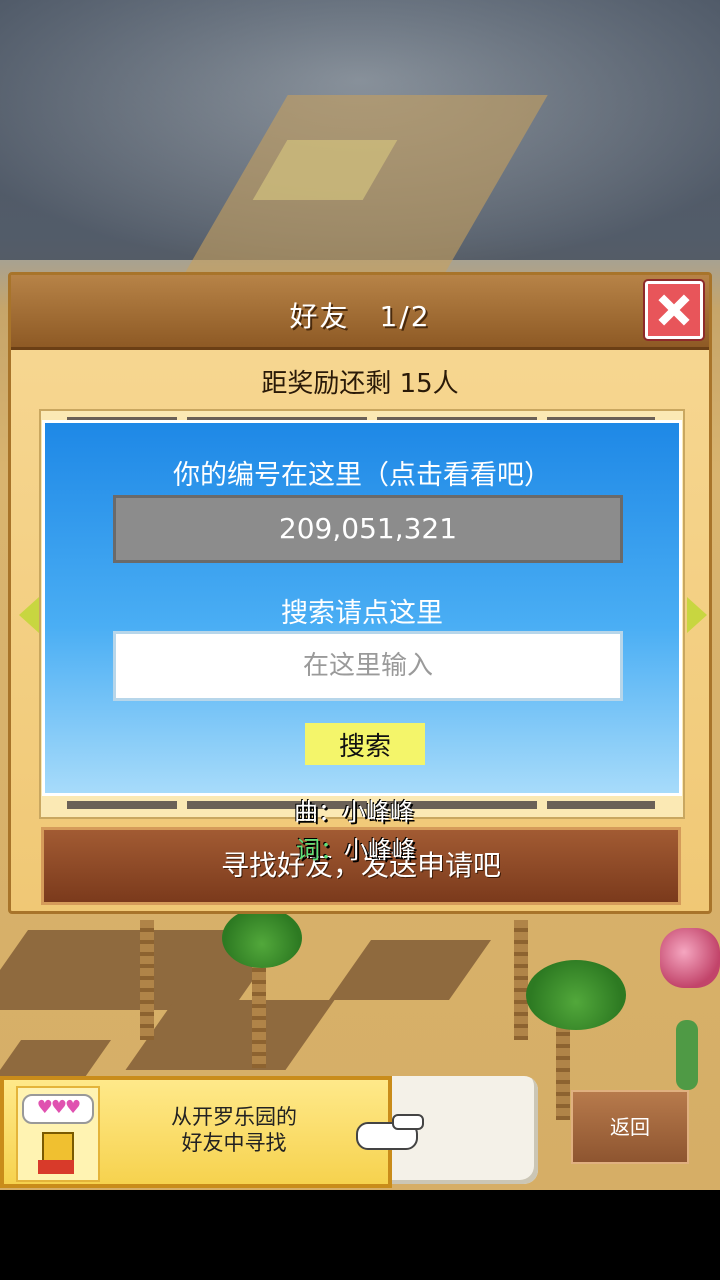 The width and height of the screenshot is (720, 1280). What do you see at coordinates (29, 615) in the screenshot?
I see `prev-page-arrow-icon` at bounding box center [29, 615].